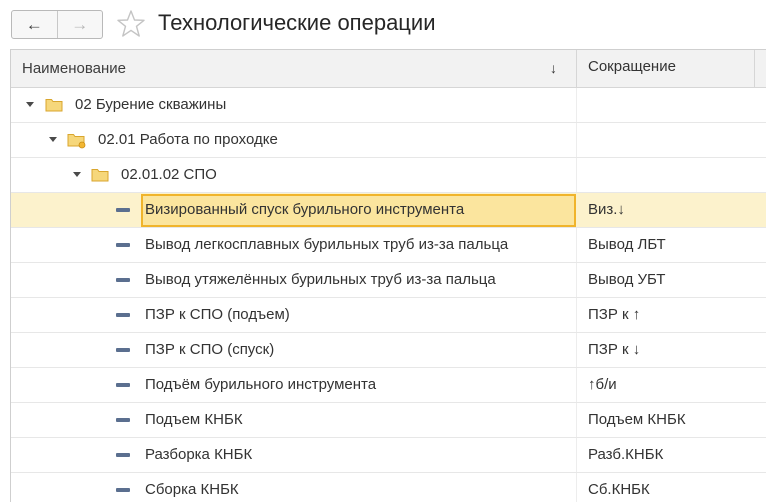 This screenshot has height=502, width=766. Describe the element at coordinates (192, 489) in the screenshot. I see `operation-name: Сборка КНБК` at that location.